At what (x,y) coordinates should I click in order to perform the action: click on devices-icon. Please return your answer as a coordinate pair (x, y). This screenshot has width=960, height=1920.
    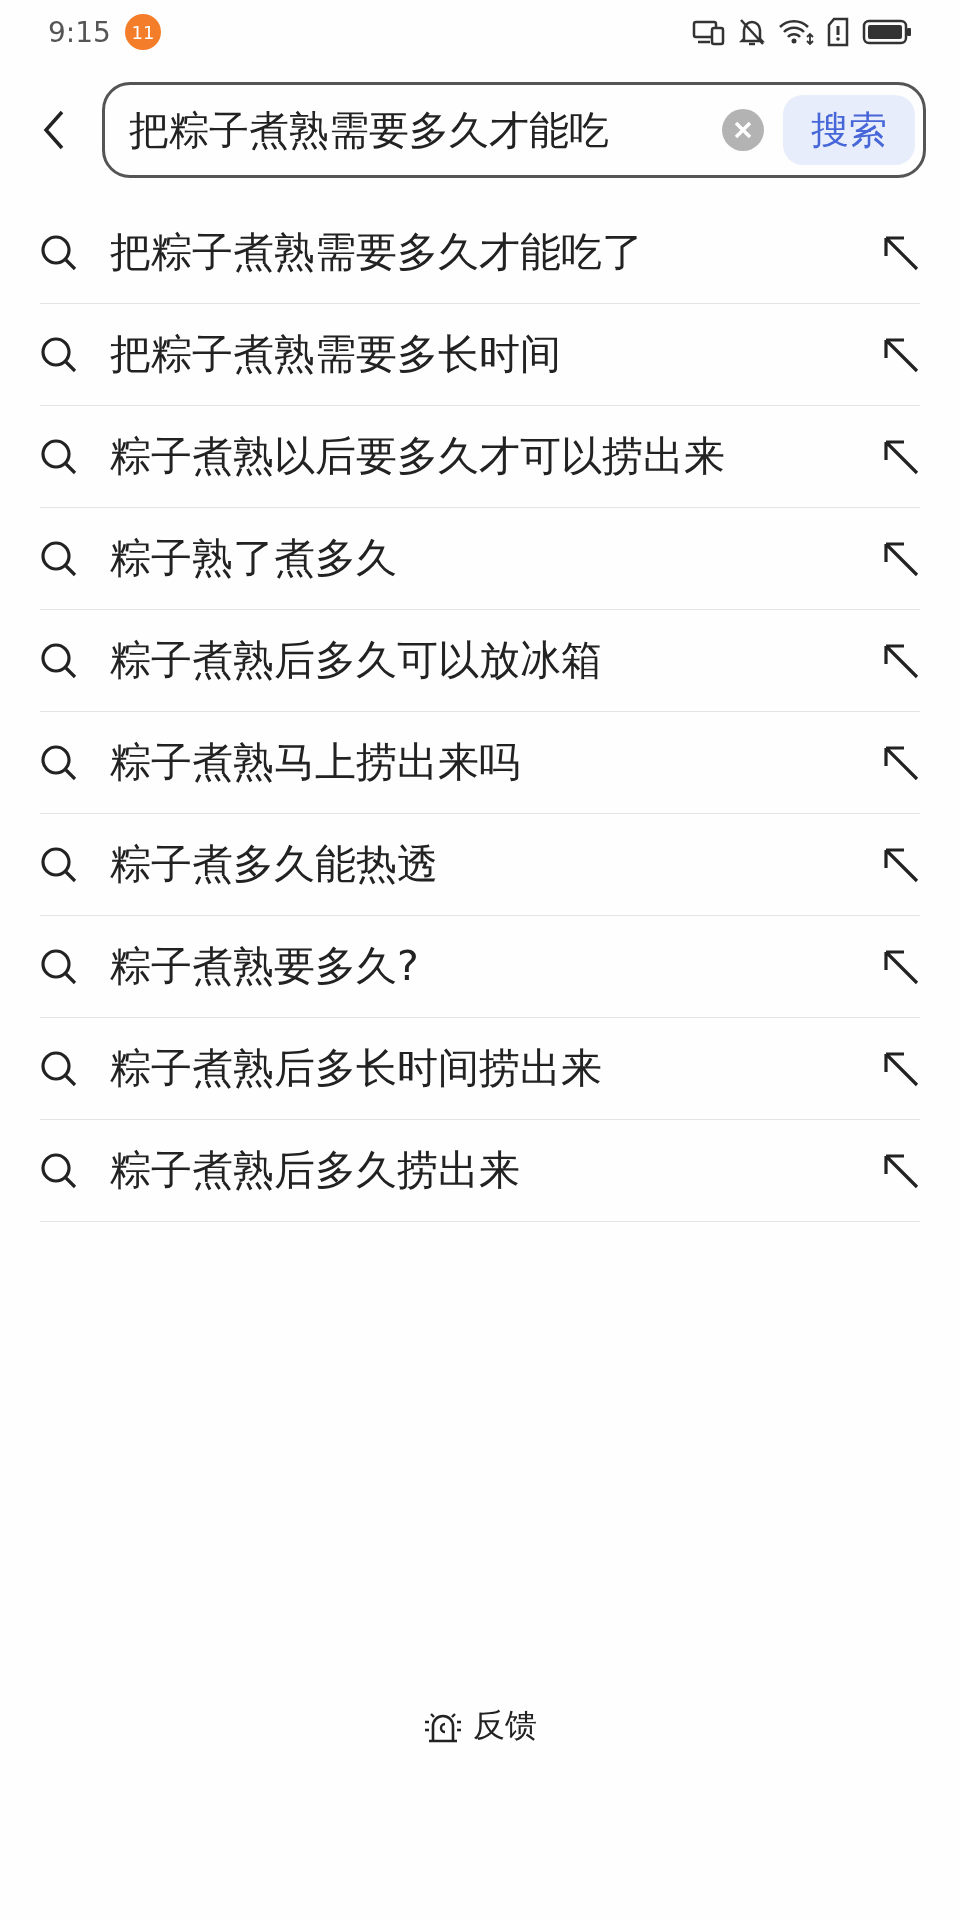
    Looking at the image, I should click on (709, 32).